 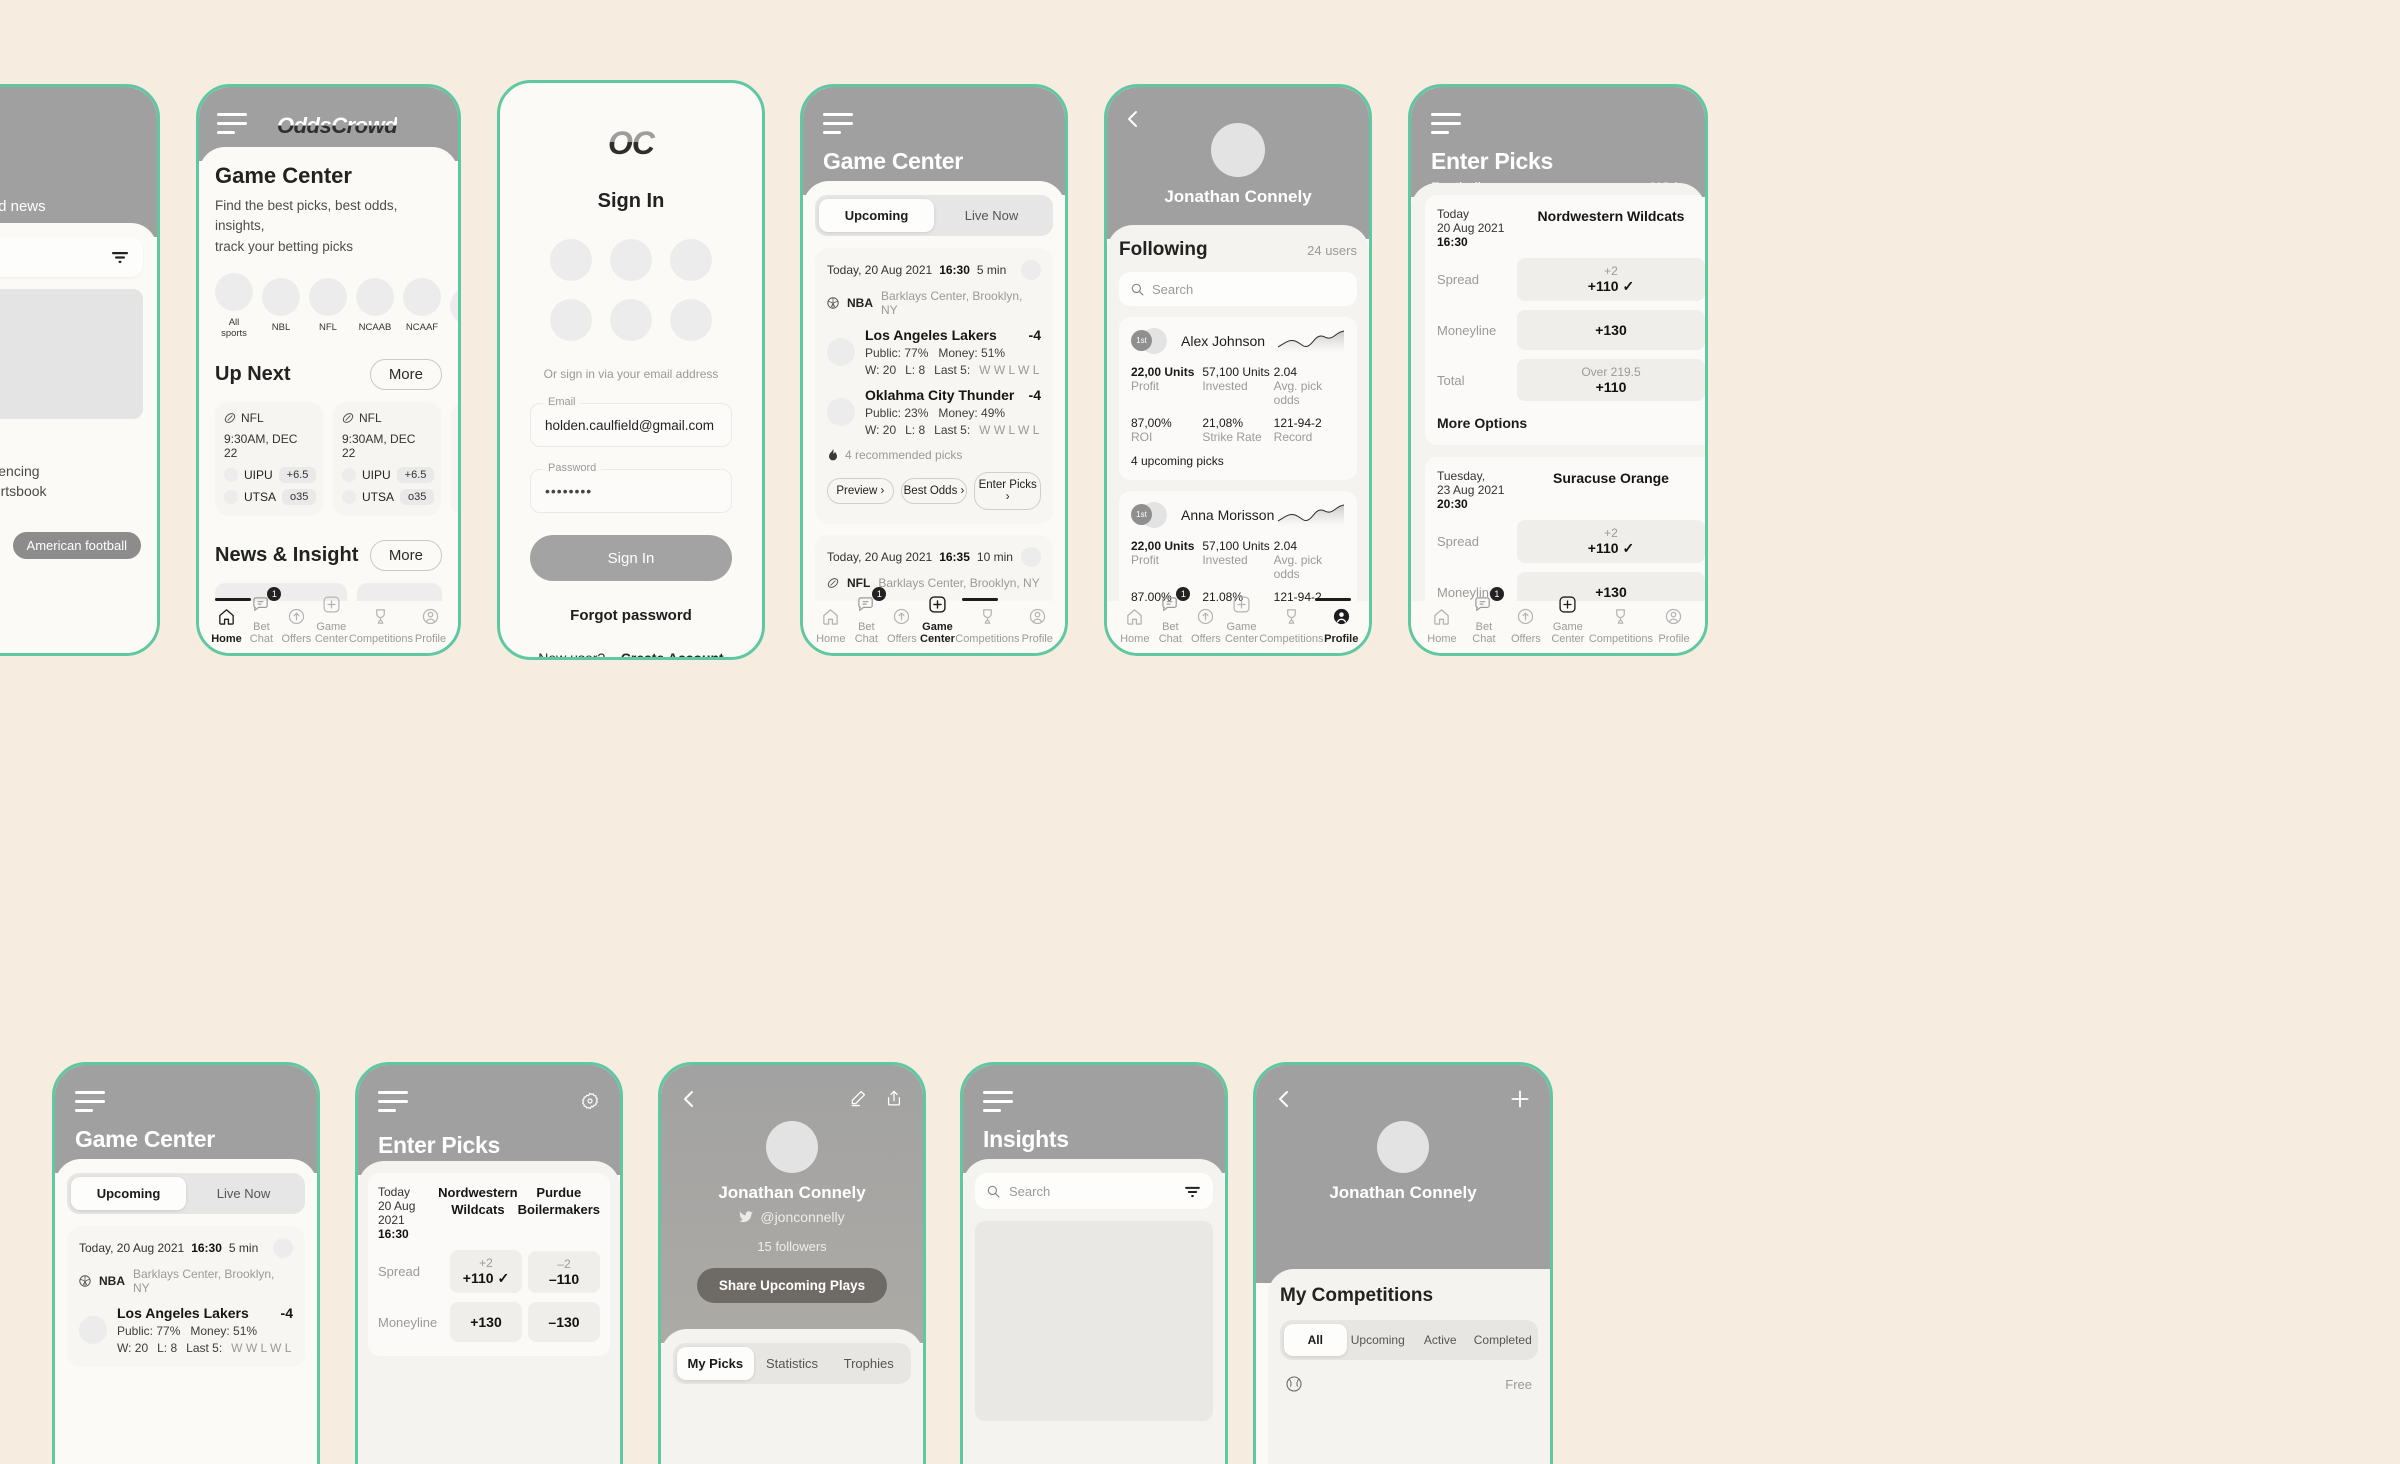 What do you see at coordinates (564, 1271) in the screenshot?
I see `odds-button: –2 –110` at bounding box center [564, 1271].